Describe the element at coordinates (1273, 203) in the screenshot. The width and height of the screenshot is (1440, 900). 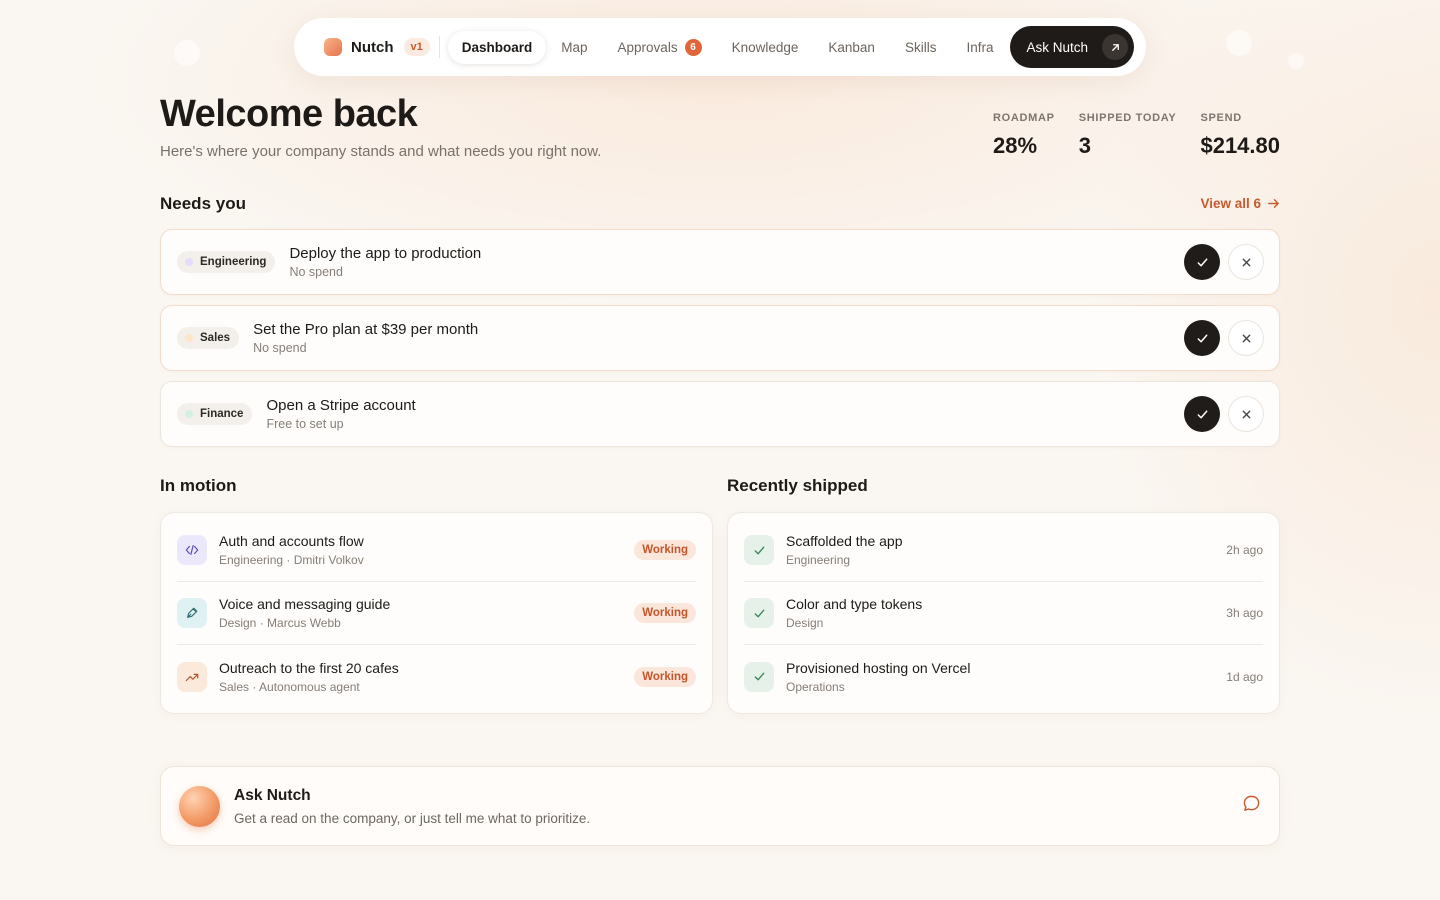
I see `arrow-right-icon` at that location.